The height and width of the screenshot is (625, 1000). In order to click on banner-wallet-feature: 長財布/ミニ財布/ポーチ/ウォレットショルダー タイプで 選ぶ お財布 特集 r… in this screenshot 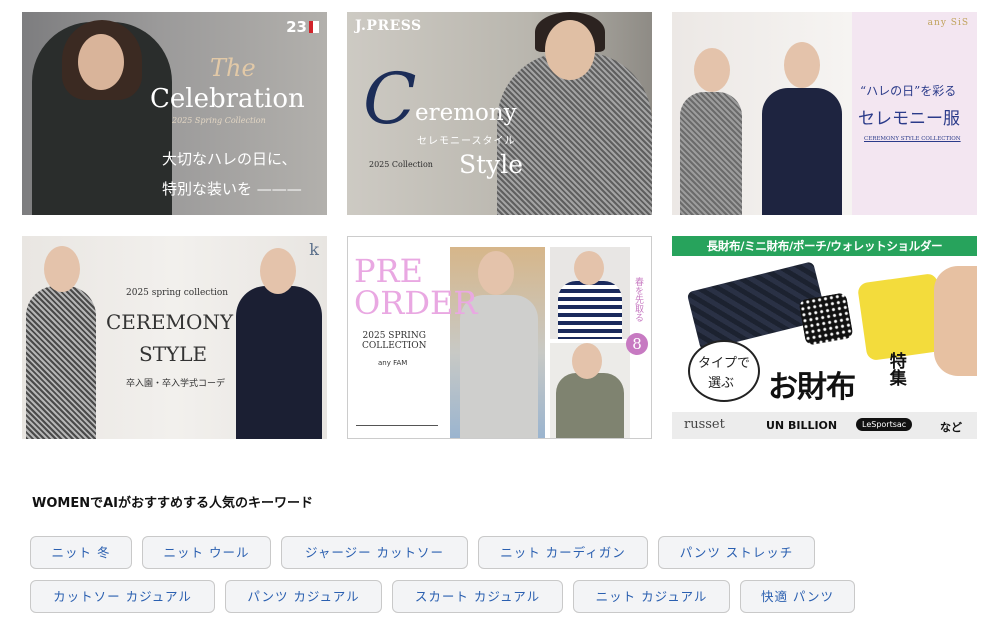, I will do `click(824, 337)`.